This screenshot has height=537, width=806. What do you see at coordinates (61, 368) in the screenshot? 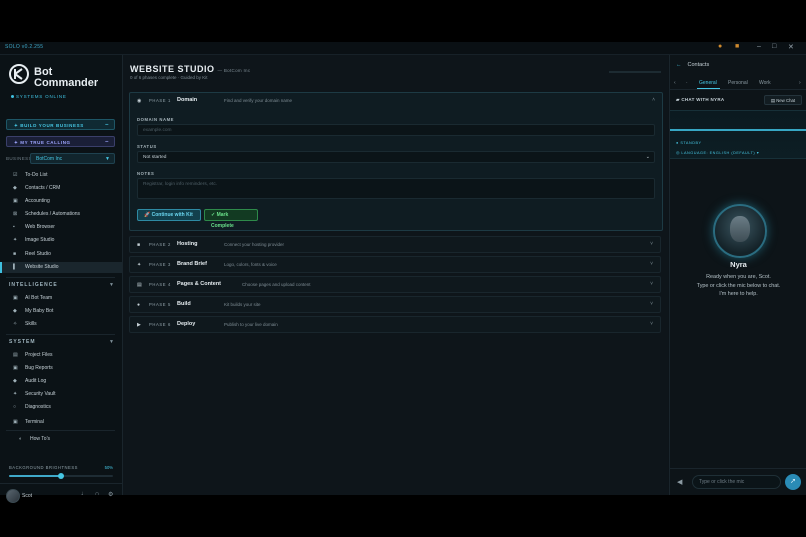
I see `sidebar-item-bug-reports: ▣ Bug Reports` at bounding box center [61, 368].